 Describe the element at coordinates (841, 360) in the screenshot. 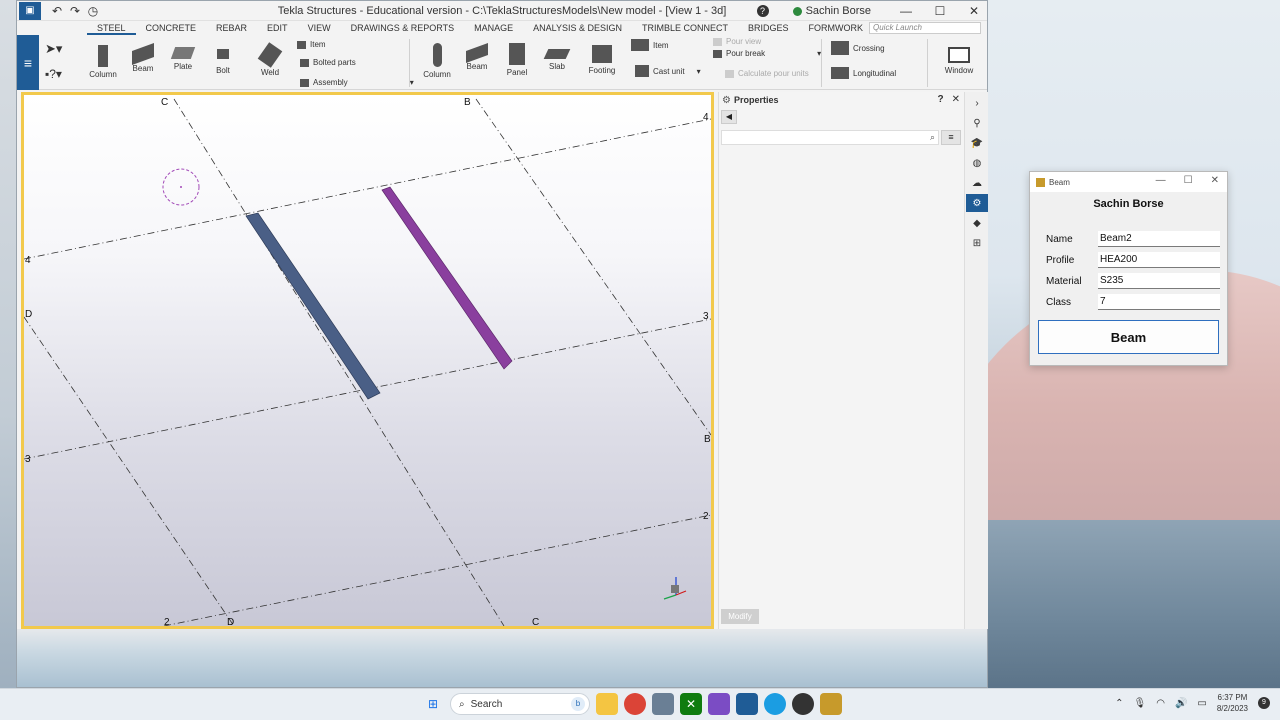

I see `properties-panel: ⚙ Properties ? ✕ ◀ ⌕ ≡ Modify` at that location.